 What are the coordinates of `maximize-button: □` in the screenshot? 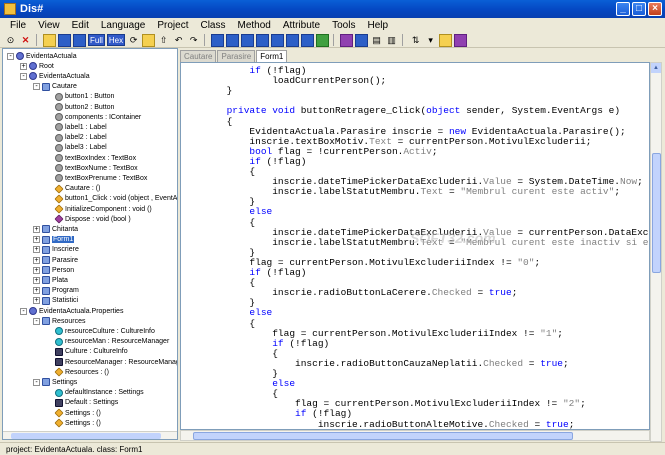 It's located at (639, 9).